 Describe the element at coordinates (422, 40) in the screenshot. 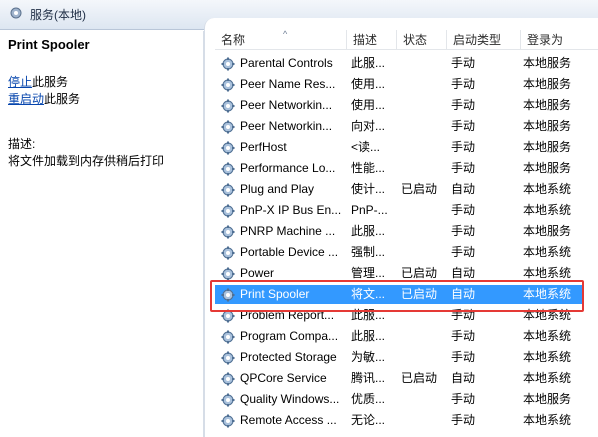

I see `column-header-status: 状态` at that location.